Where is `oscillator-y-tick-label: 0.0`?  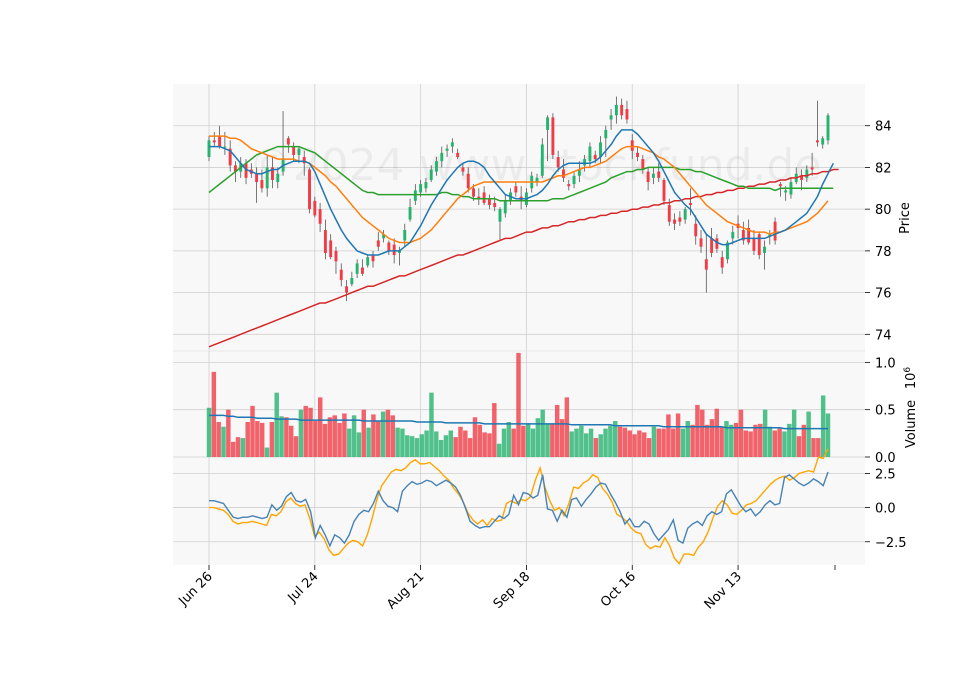 oscillator-y-tick-label: 0.0 is located at coordinates (885, 509).